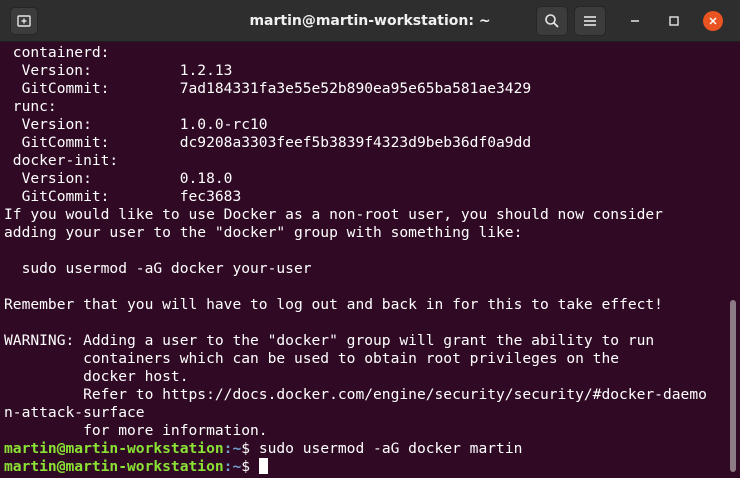  What do you see at coordinates (57, 52) in the screenshot?
I see `output-line: containerd:` at bounding box center [57, 52].